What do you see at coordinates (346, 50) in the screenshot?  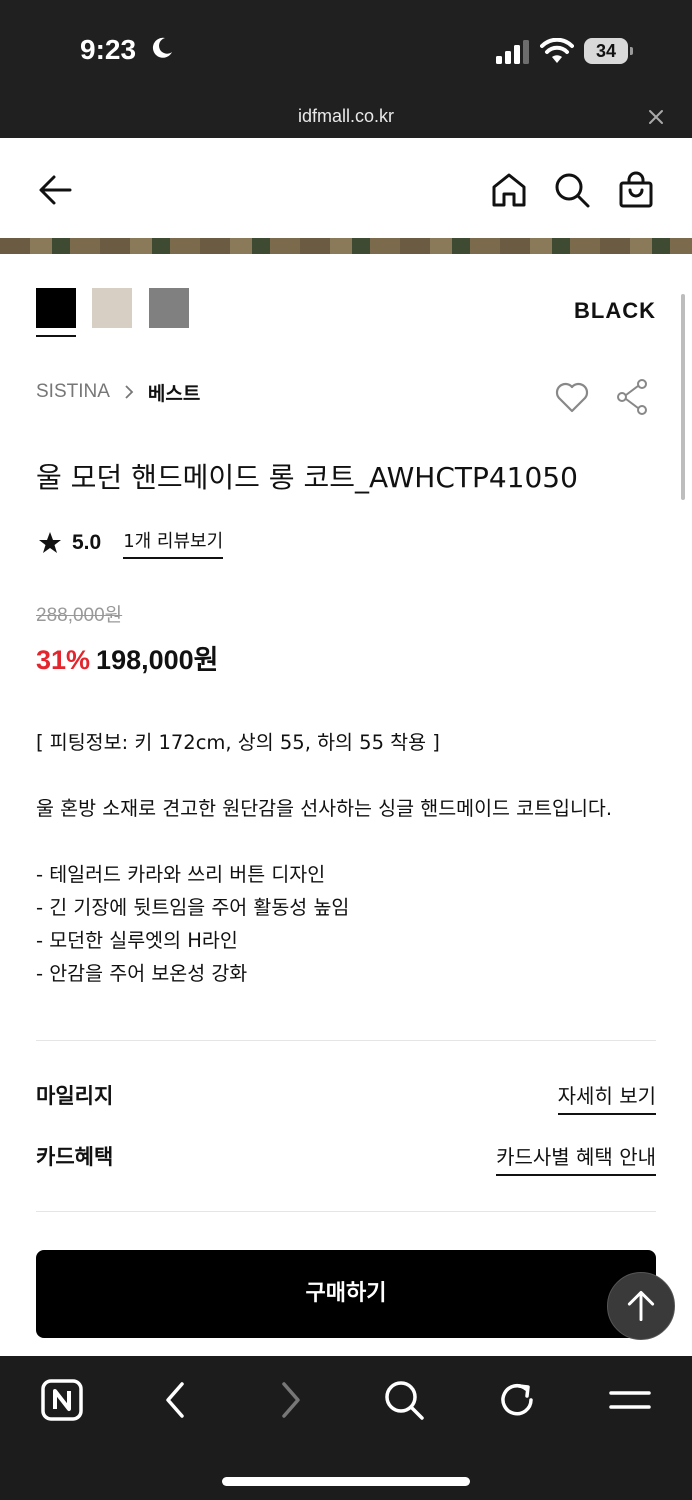 I see `status-bar: 9:23 34` at bounding box center [346, 50].